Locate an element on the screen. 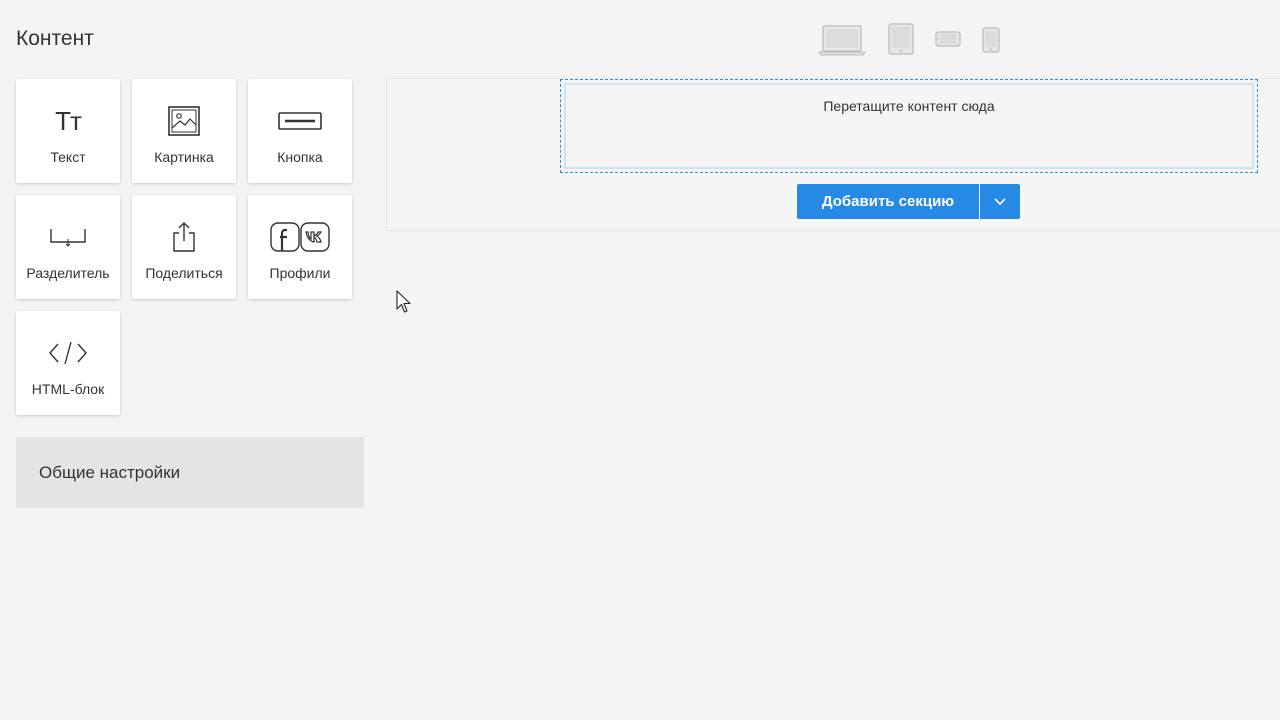 This screenshot has height=720, width=1280. block-html: HTML-блок is located at coordinates (68, 363).